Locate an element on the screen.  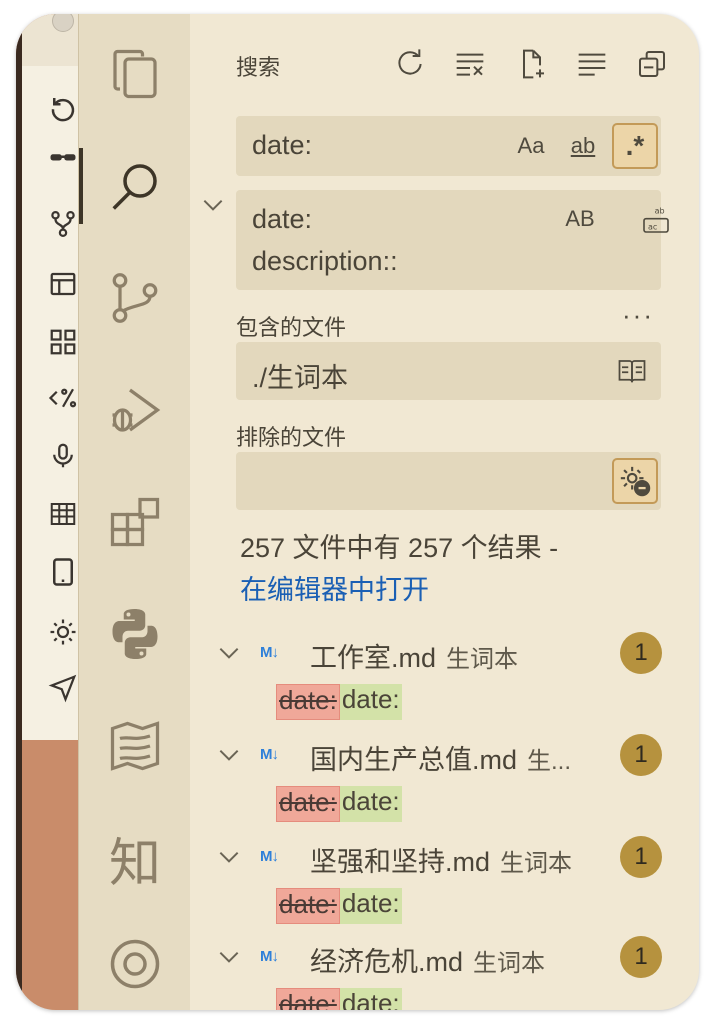
grid-icon is located at coordinates (63, 342).